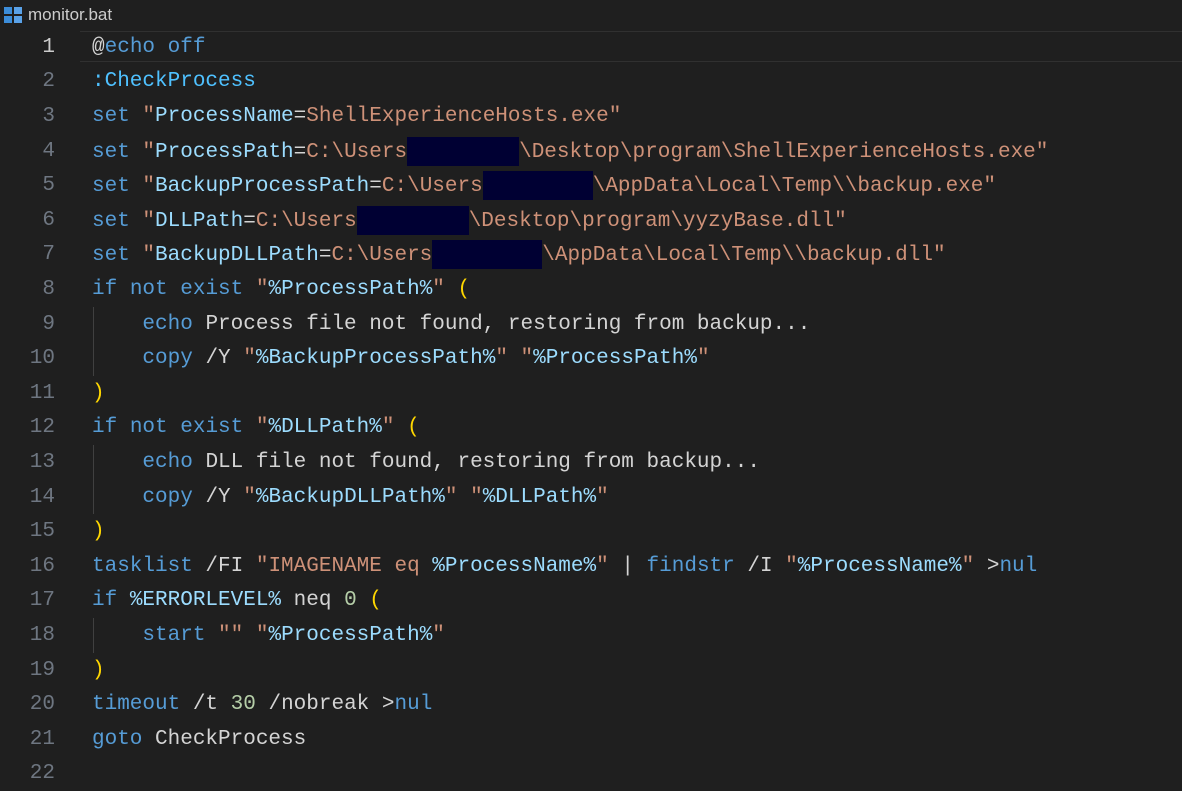  Describe the element at coordinates (591, 601) in the screenshot. I see `code-line: 17 if %ERRORLEVEL% neq 0 (` at that location.